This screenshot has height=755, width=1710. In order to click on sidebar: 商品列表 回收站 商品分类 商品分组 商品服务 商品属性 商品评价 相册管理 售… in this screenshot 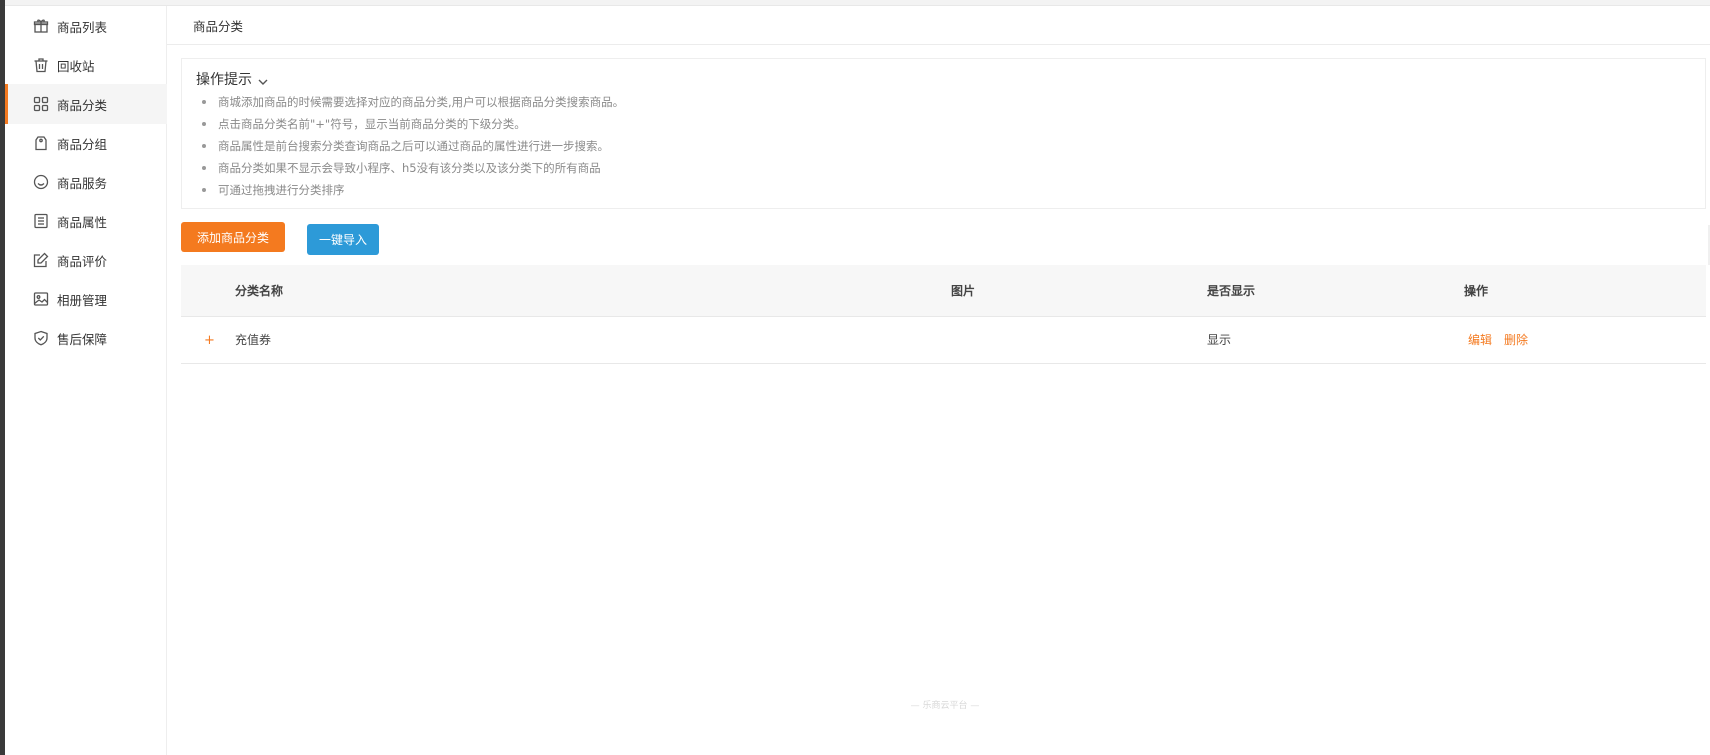, I will do `click(86, 380)`.